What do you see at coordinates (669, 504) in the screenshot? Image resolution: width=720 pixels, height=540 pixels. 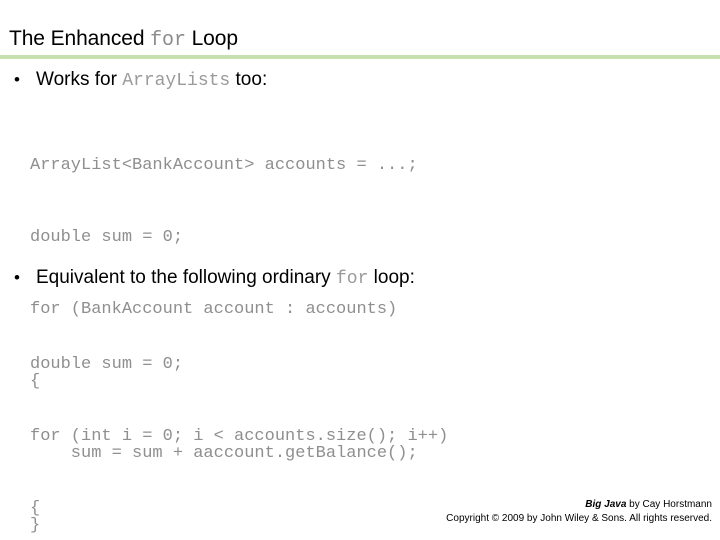 I see `footer-byline: by Cay Horstmann` at bounding box center [669, 504].